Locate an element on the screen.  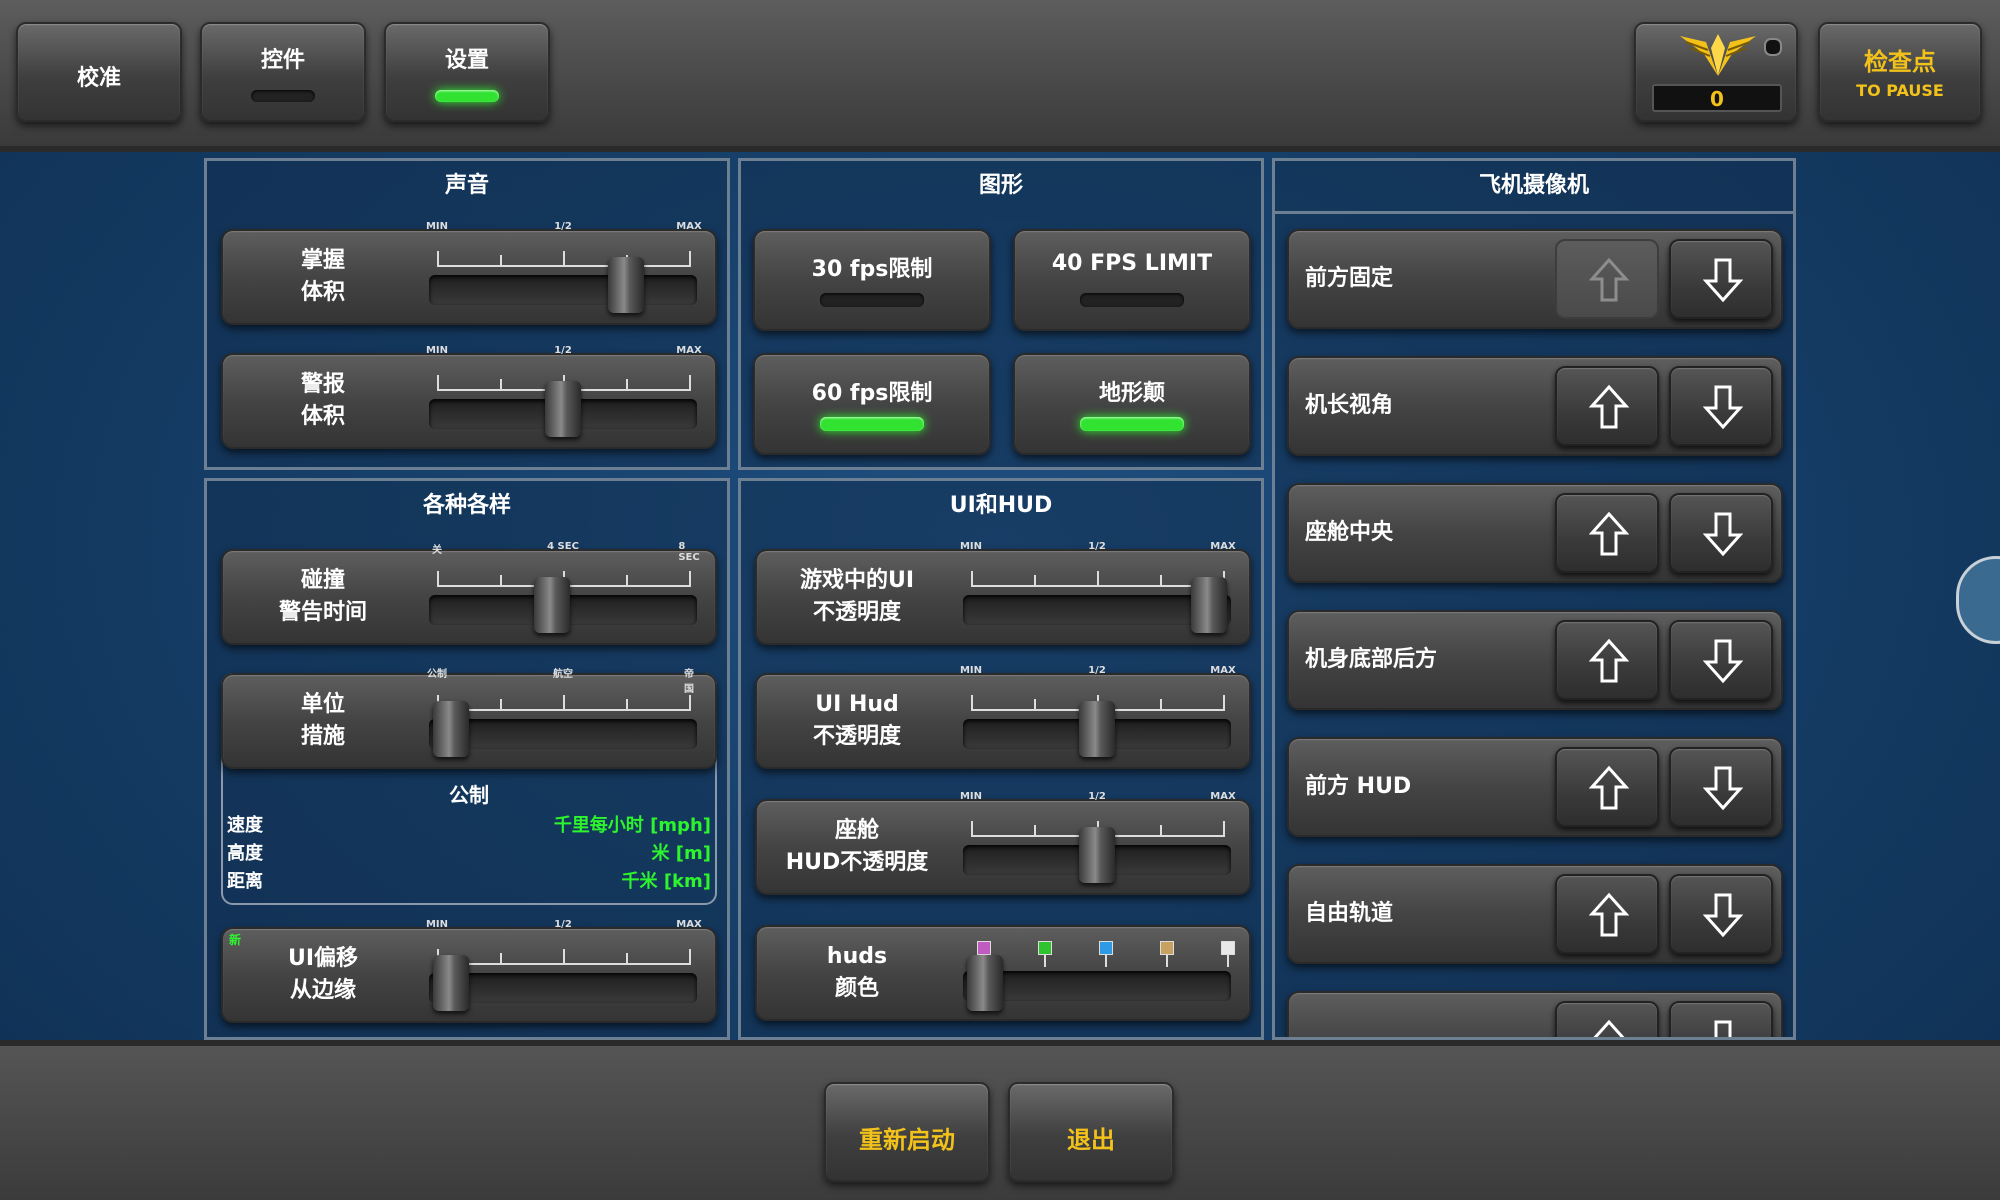
camera-row: 机身底部后方 is located at coordinates (1535, 660).